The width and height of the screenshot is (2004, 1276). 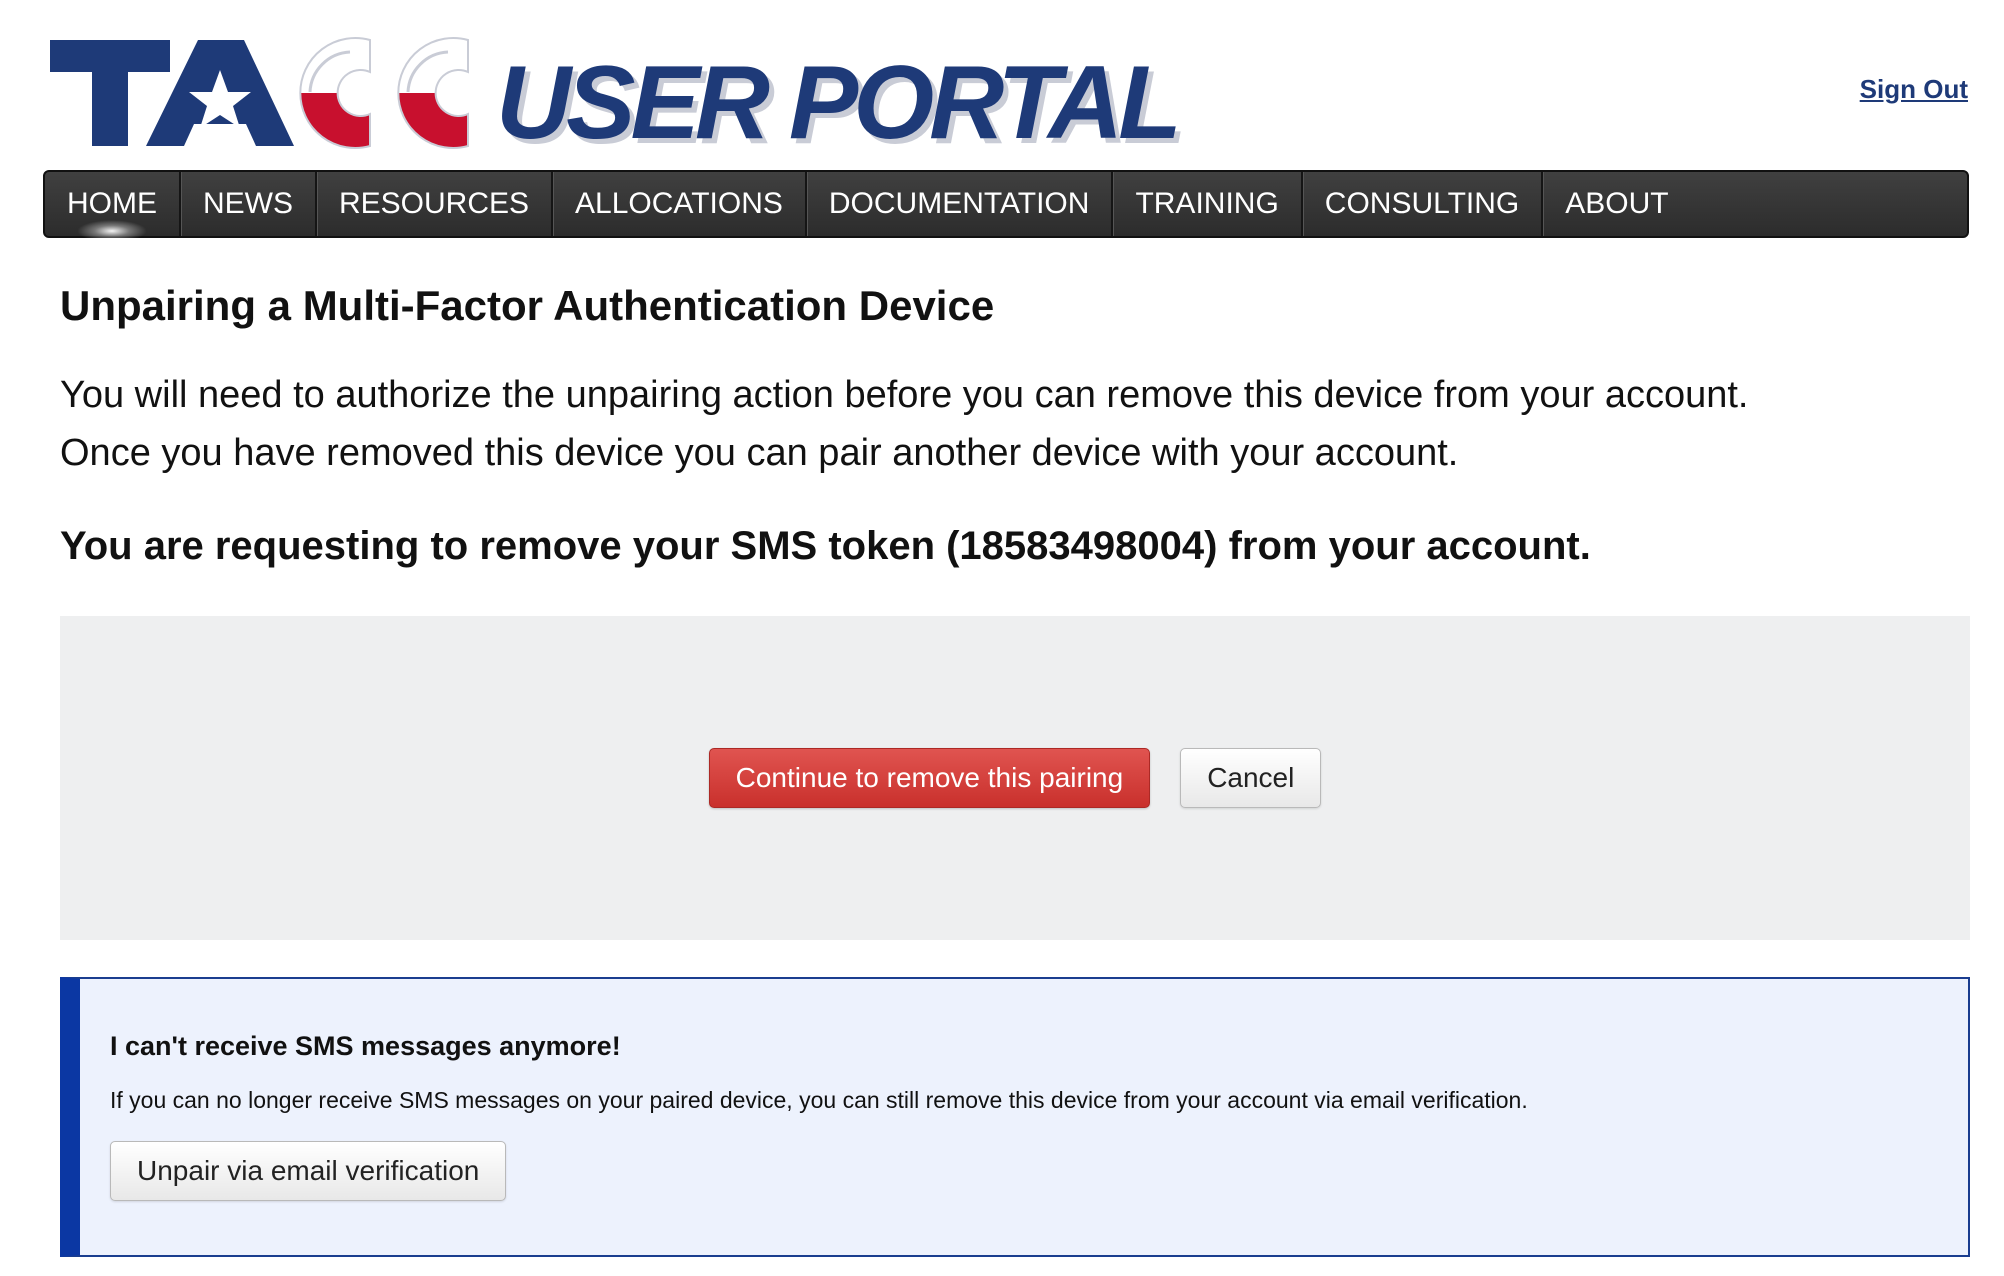 What do you see at coordinates (249, 204) in the screenshot?
I see `nav-item-news: NEWS` at bounding box center [249, 204].